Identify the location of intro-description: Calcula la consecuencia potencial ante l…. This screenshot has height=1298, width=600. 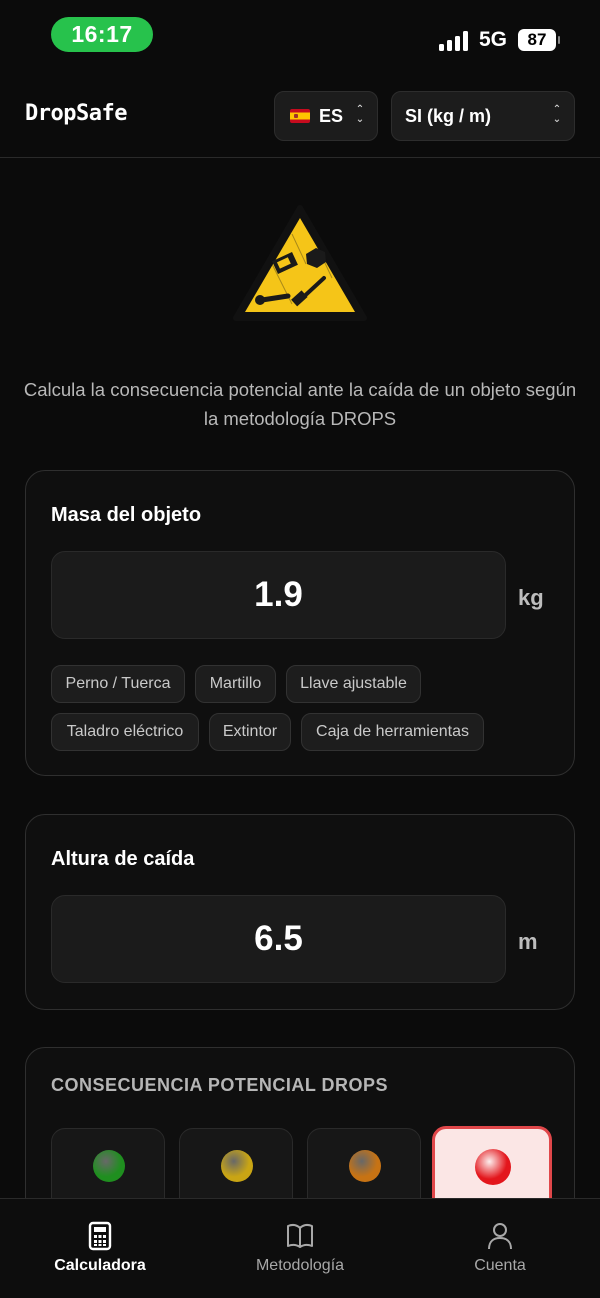
(300, 404).